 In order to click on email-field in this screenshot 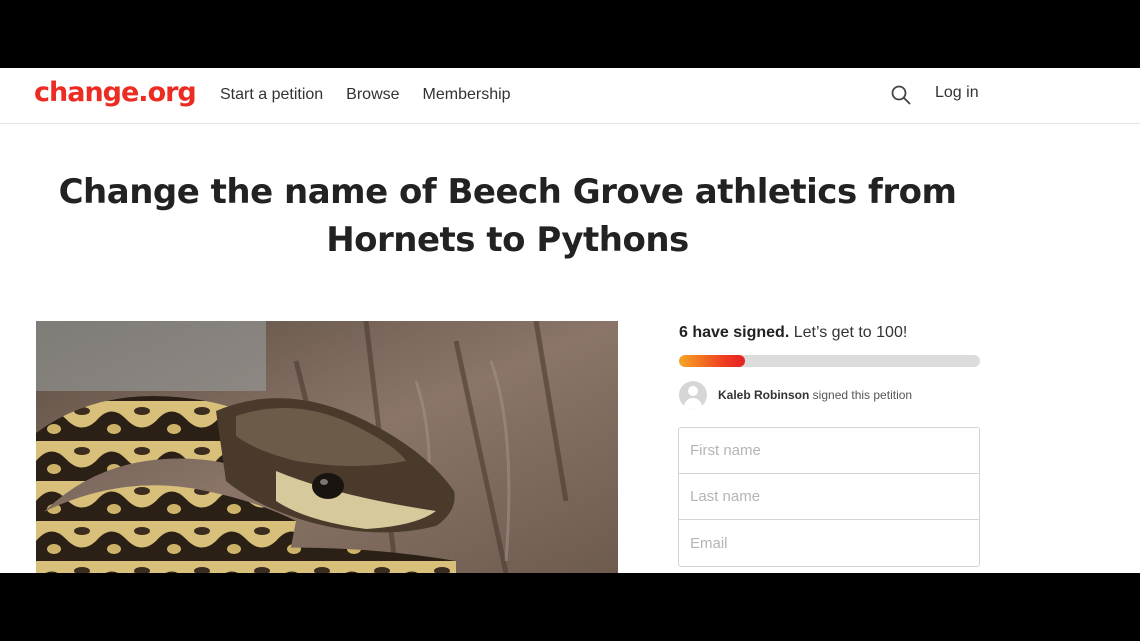, I will do `click(829, 543)`.